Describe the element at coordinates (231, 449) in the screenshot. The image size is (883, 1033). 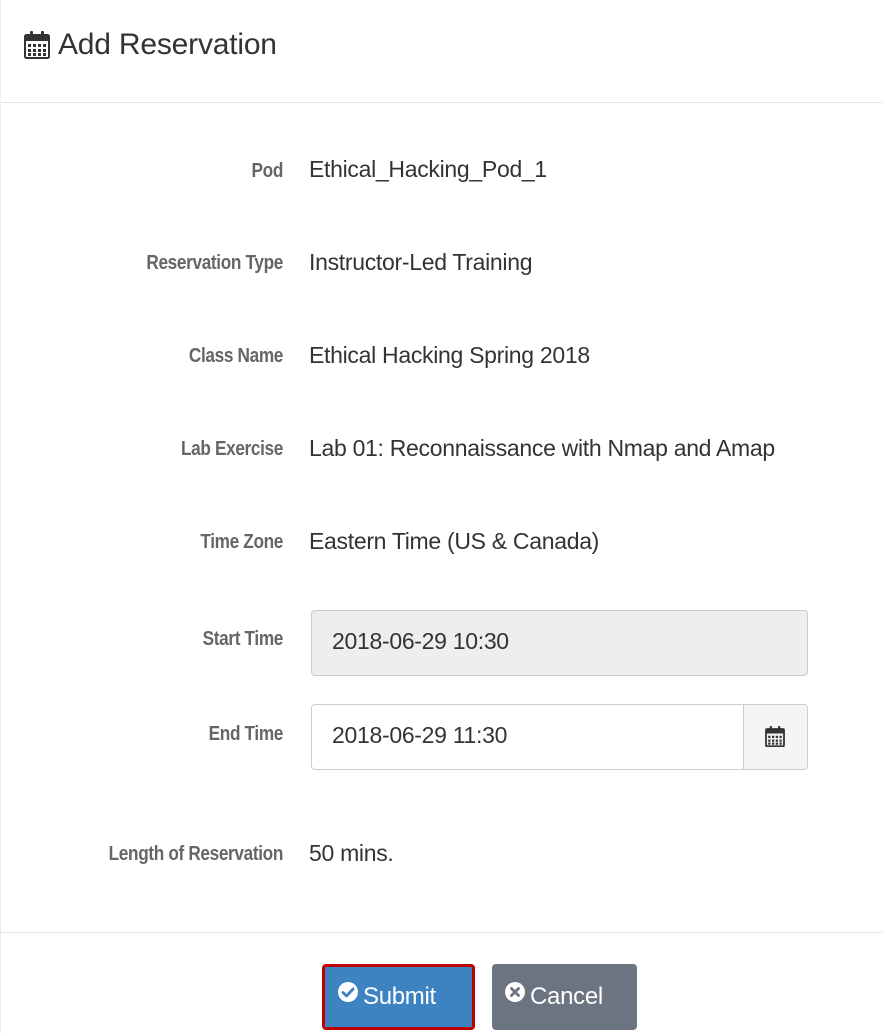
I see `lab-exercise-label: Lab Exercise` at that location.